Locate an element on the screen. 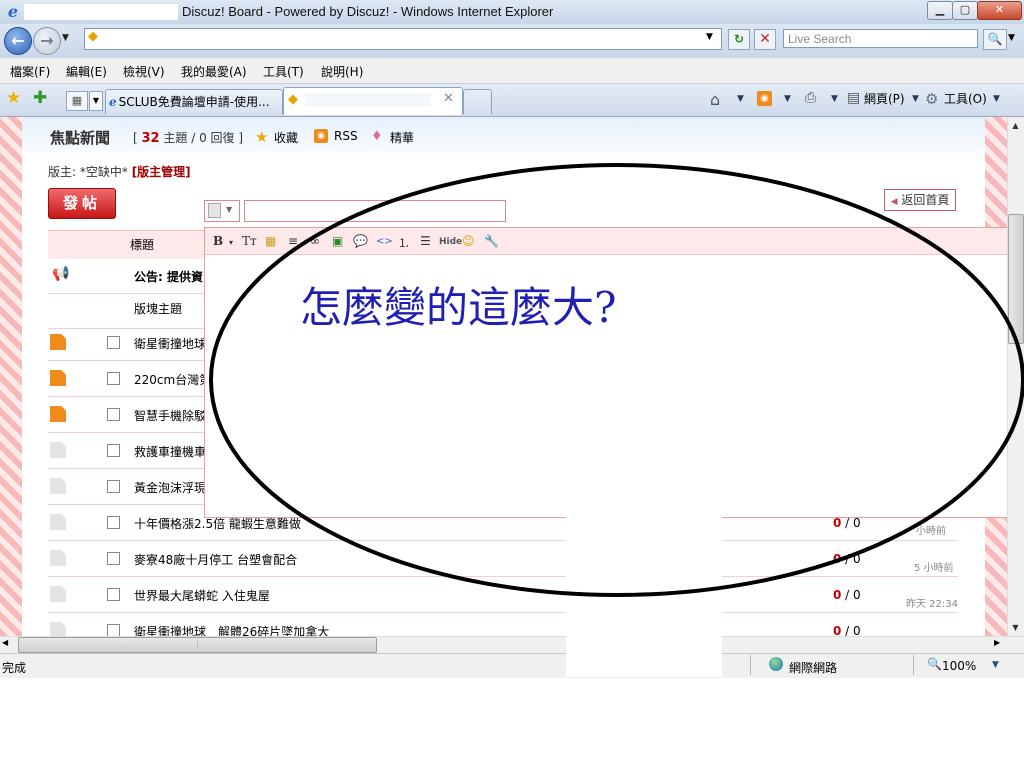 Image resolution: width=1024 pixels, height=768 pixels. tools-dropdown-icon: ▼ is located at coordinates (996, 99).